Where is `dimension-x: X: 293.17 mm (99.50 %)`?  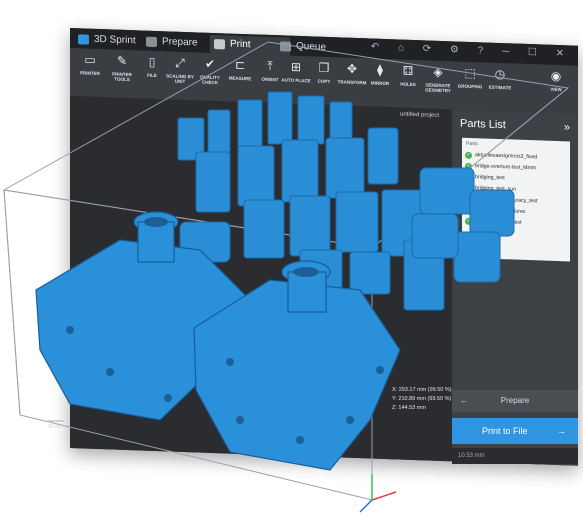 dimension-x: X: 293.17 mm (99.50 %) is located at coordinates (422, 390).